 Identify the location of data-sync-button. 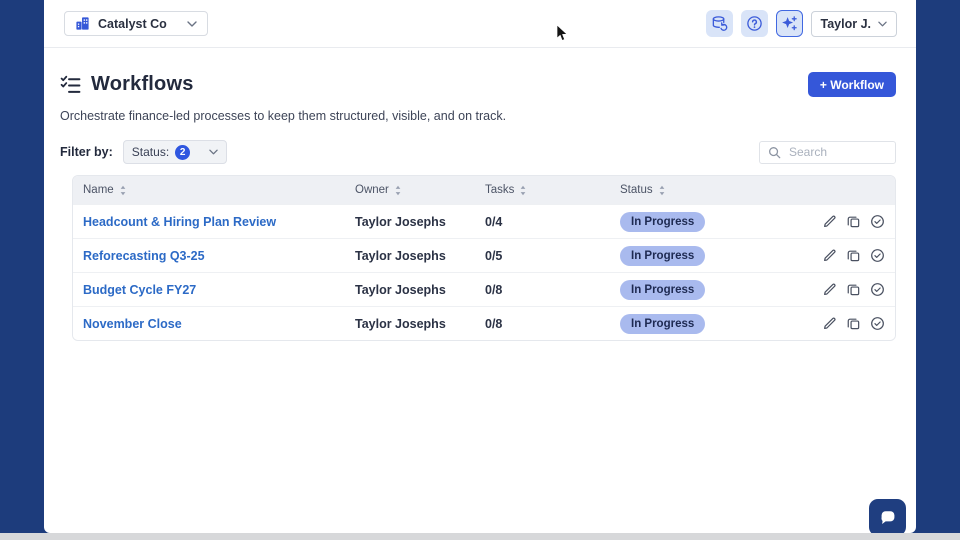
(719, 23).